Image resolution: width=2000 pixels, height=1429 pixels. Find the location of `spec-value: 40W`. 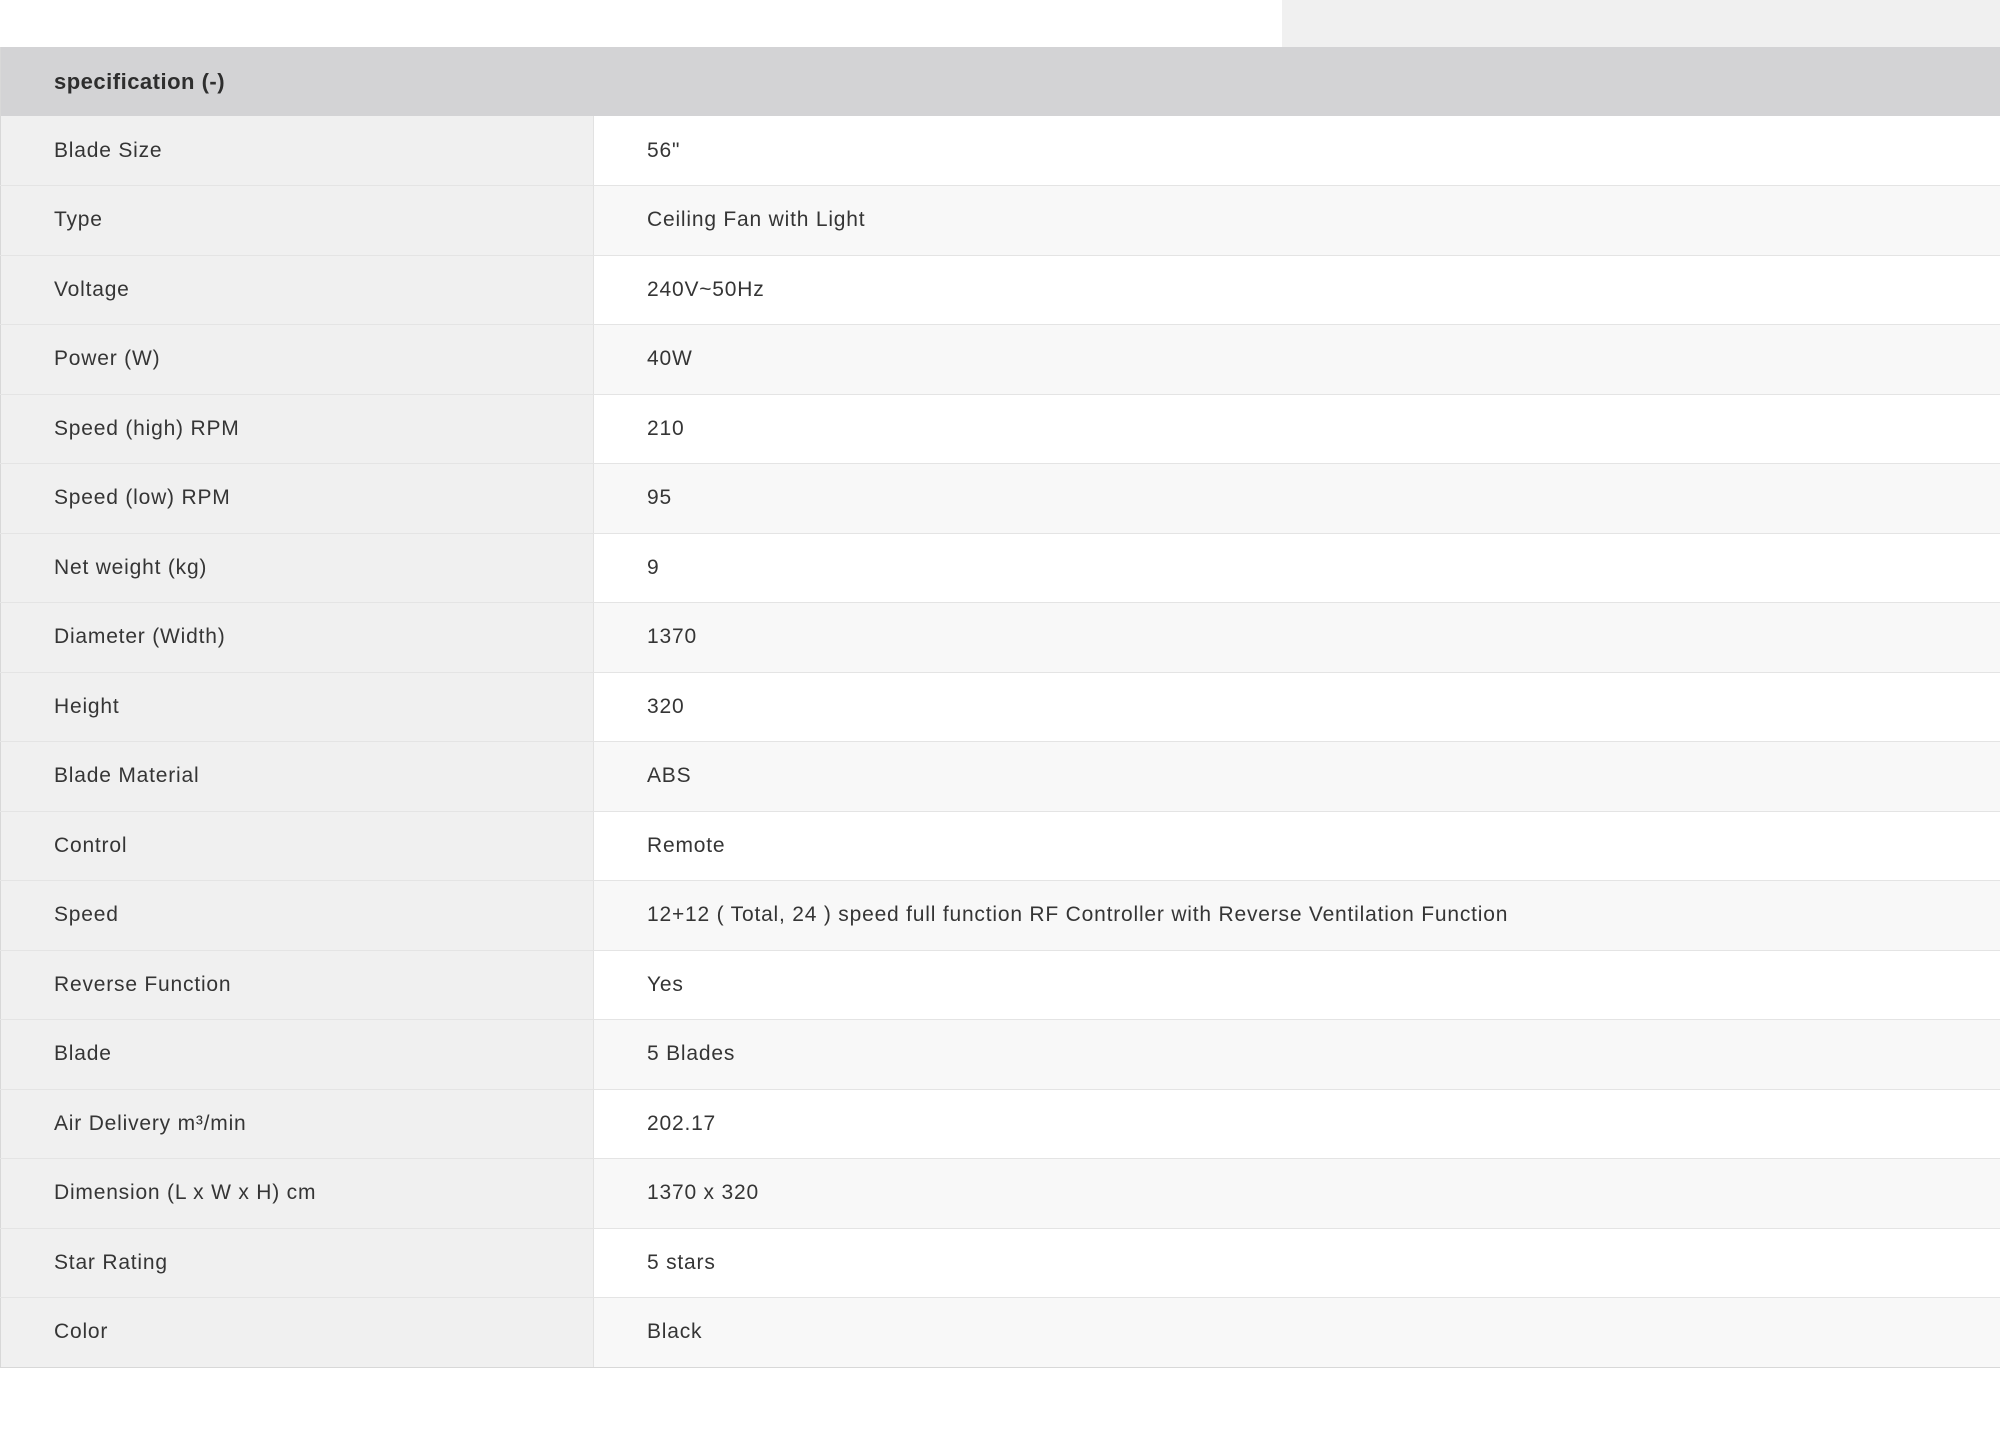

spec-value: 40W is located at coordinates (1296, 359).